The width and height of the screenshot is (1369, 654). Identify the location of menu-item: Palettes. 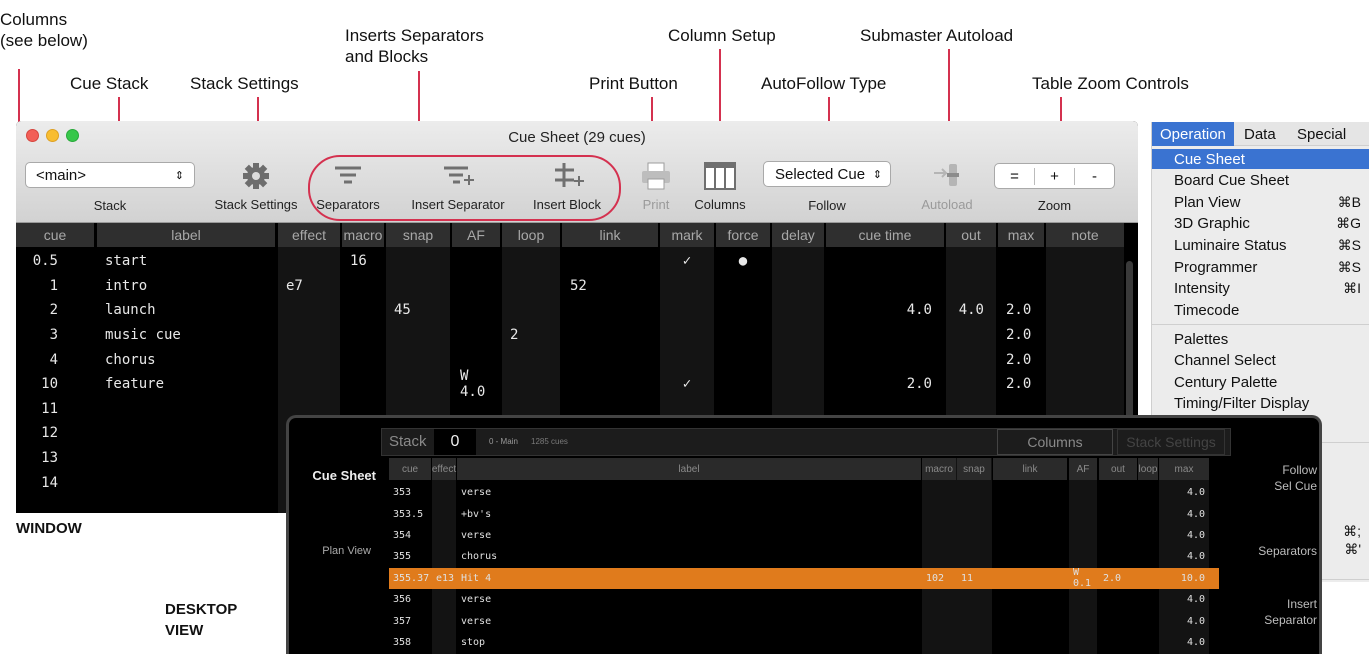
(1260, 339).